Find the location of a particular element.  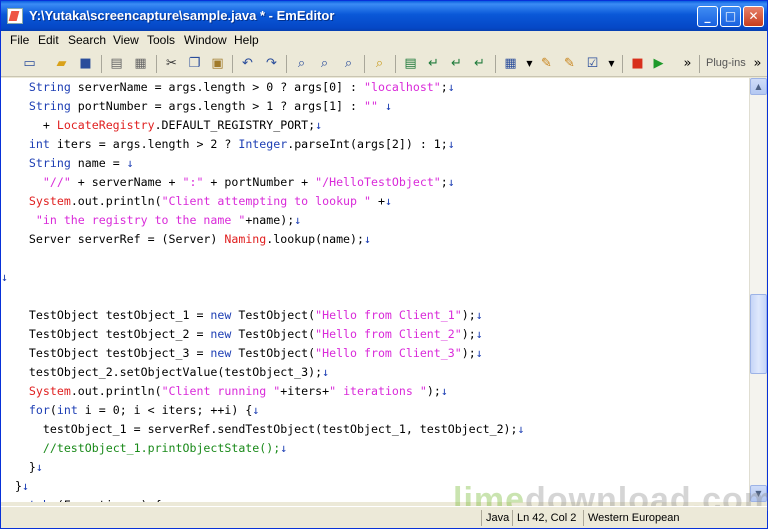

scrollbar-thumb is located at coordinates (758, 334).